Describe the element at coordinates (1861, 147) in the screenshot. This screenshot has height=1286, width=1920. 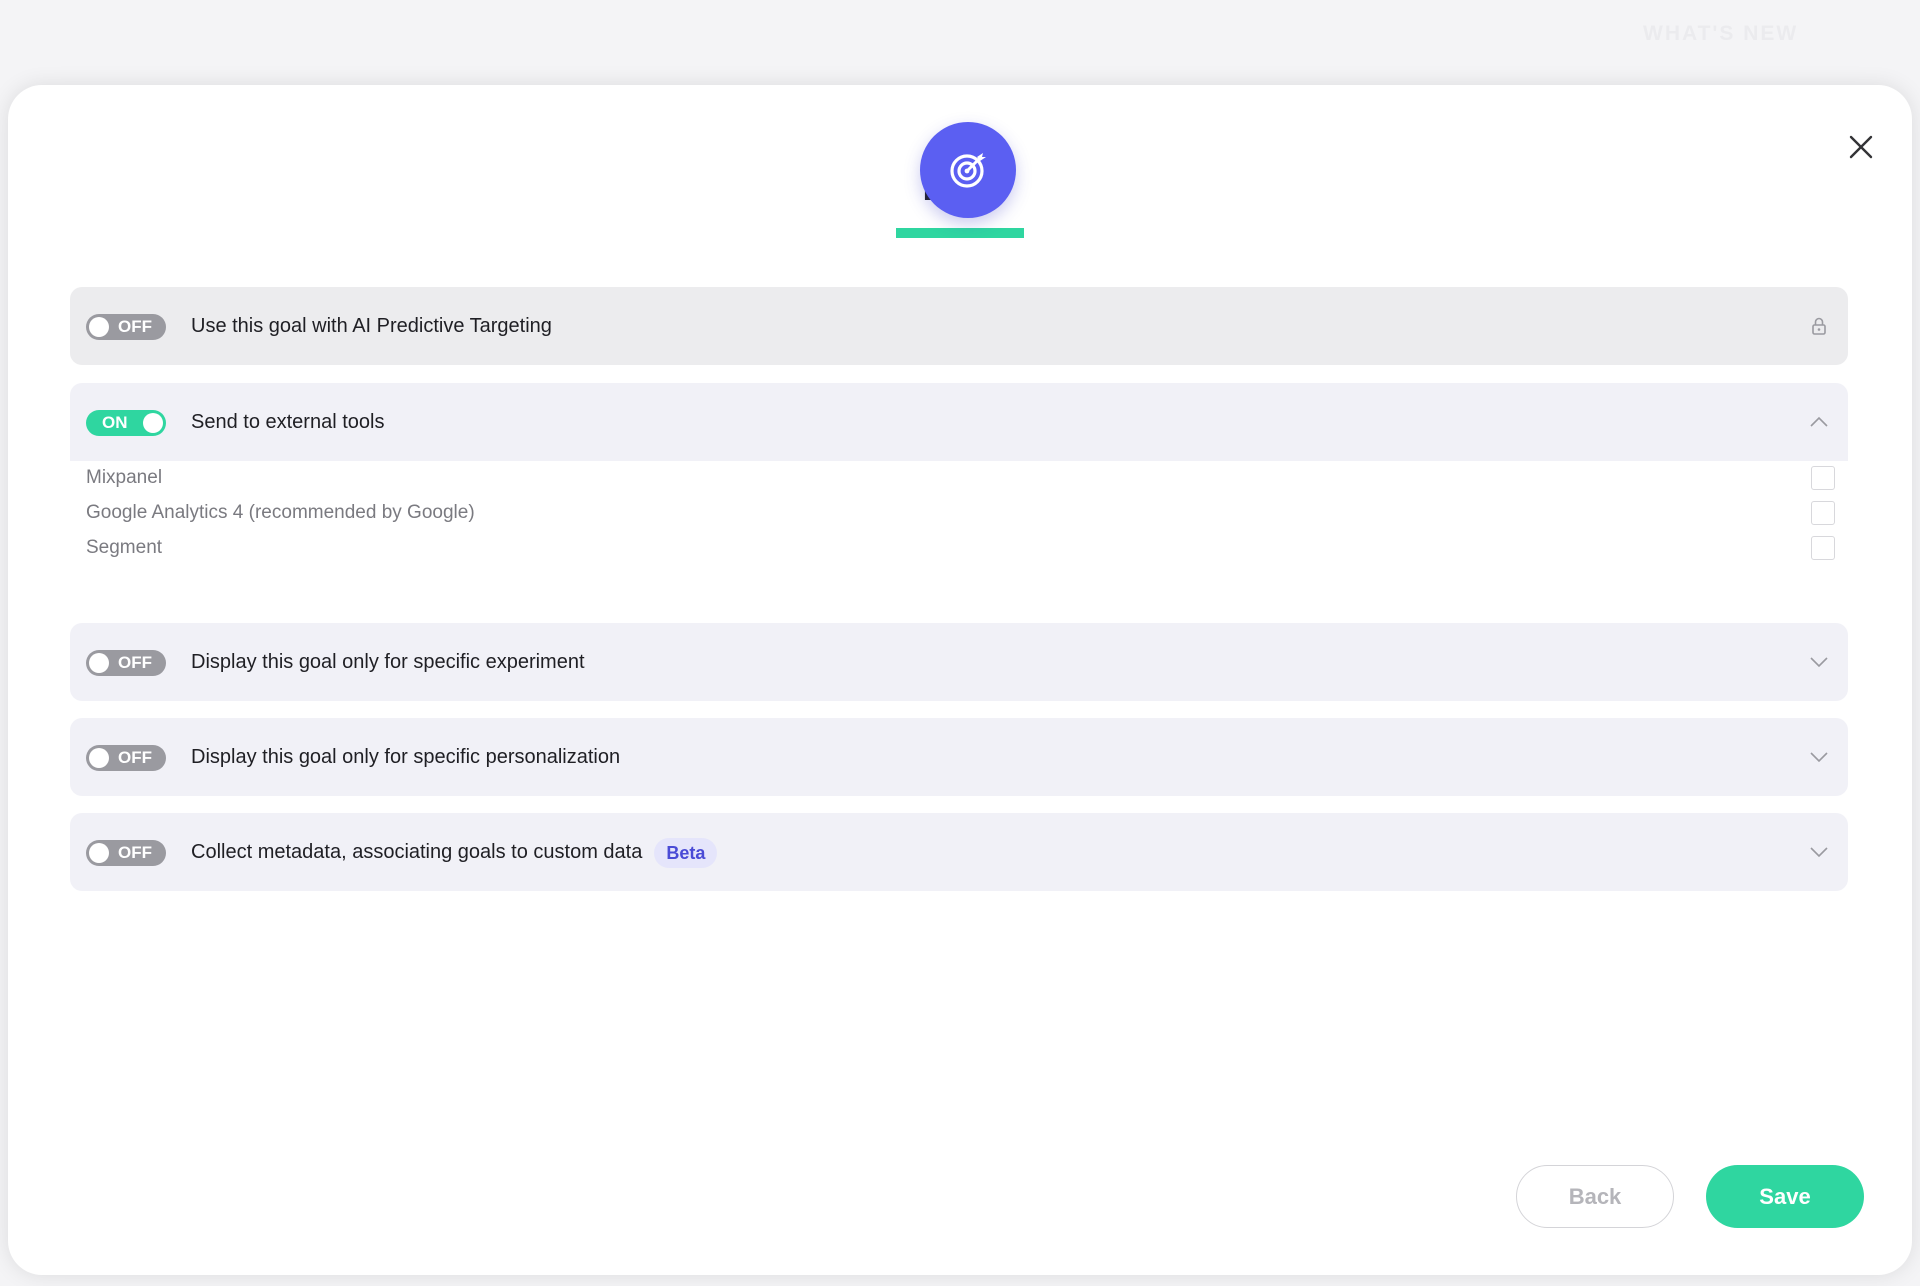
I see `close-icon` at that location.